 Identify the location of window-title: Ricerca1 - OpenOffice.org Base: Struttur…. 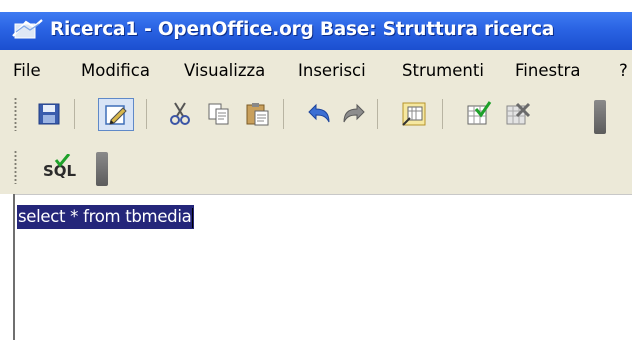
(302, 29).